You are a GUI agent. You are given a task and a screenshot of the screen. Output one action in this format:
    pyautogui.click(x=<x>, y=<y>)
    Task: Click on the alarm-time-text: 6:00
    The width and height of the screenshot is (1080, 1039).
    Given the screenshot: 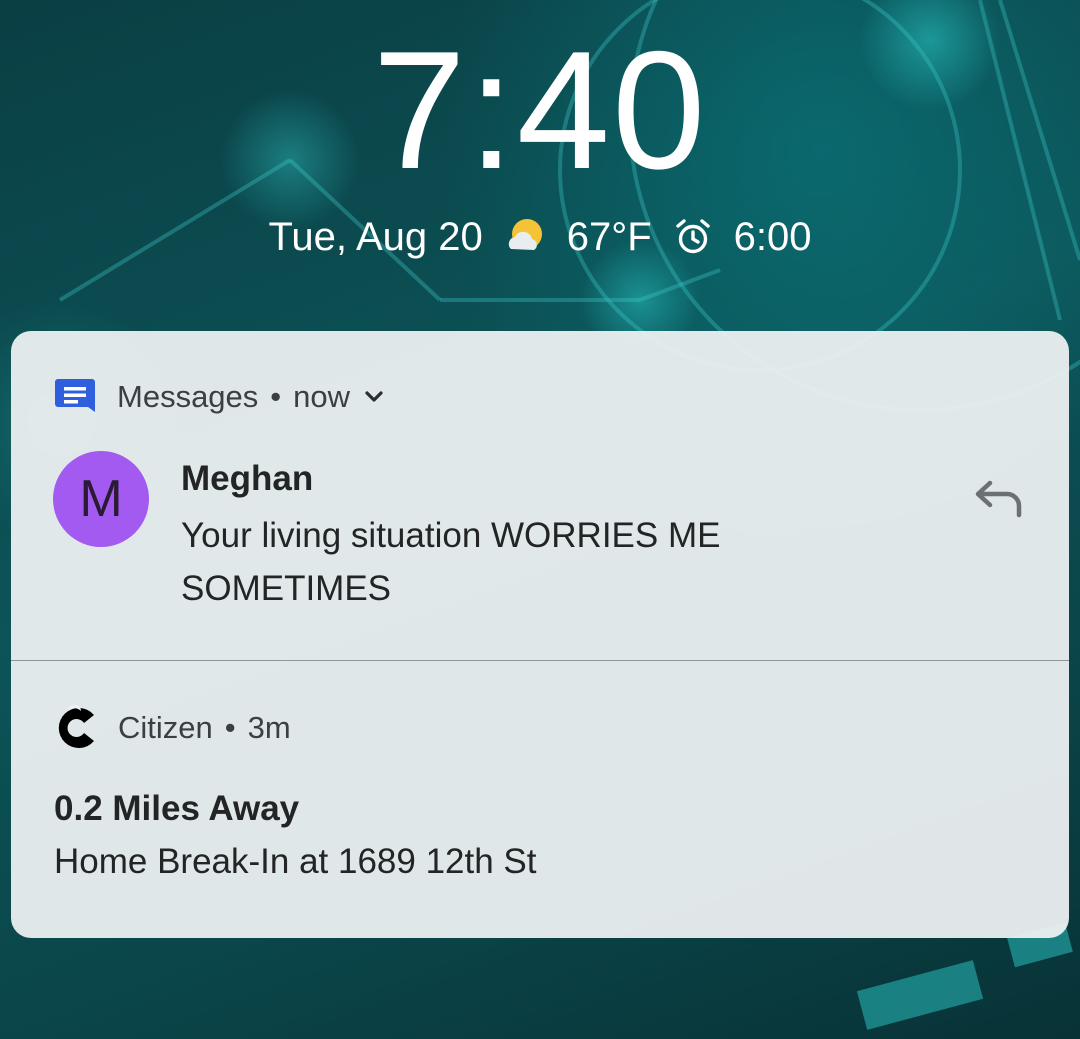 What is the action you would take?
    pyautogui.click(x=772, y=237)
    